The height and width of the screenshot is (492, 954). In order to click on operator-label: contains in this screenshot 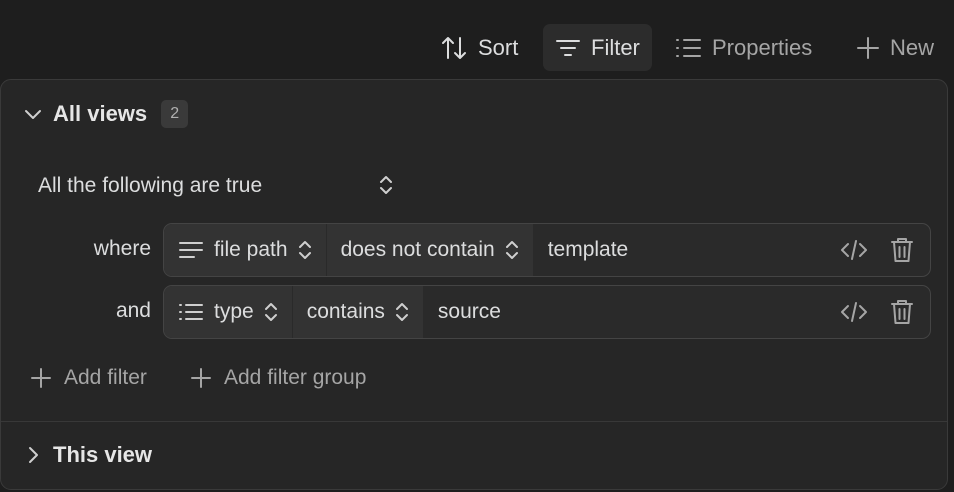, I will do `click(345, 311)`.